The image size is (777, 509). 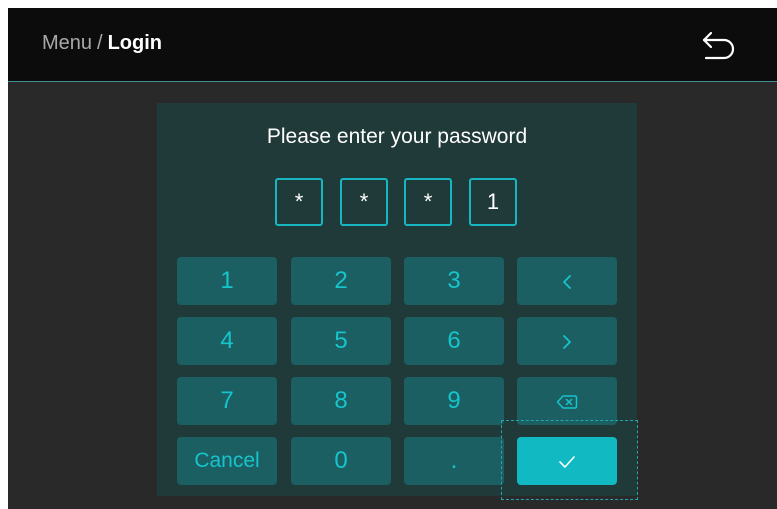 I want to click on cursor-left-button, so click(x=567, y=281).